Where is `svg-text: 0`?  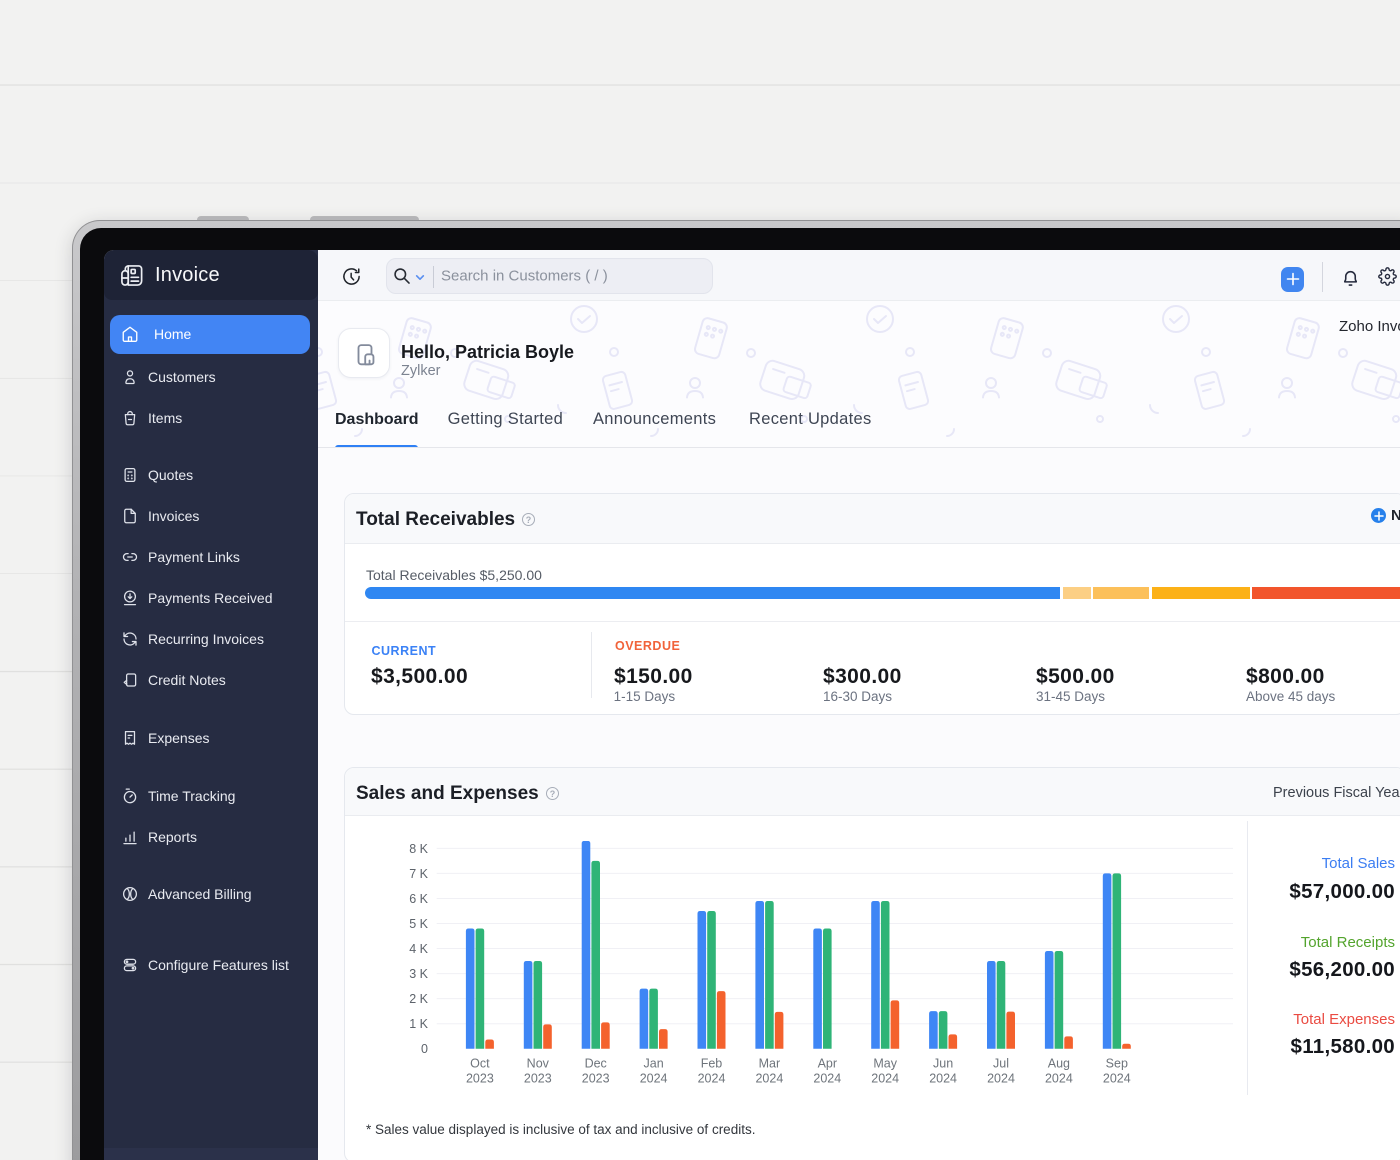 svg-text: 0 is located at coordinates (424, 1049).